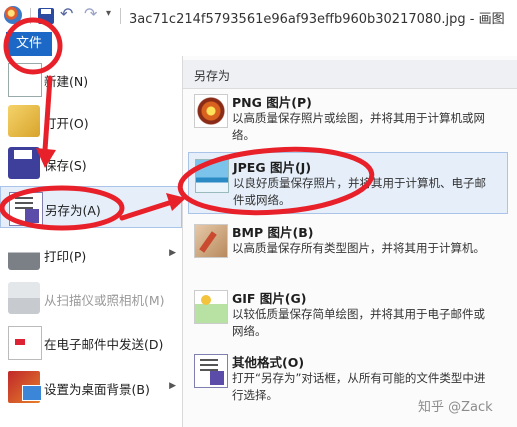  What do you see at coordinates (24, 254) in the screenshot?
I see `printer-icon` at bounding box center [24, 254].